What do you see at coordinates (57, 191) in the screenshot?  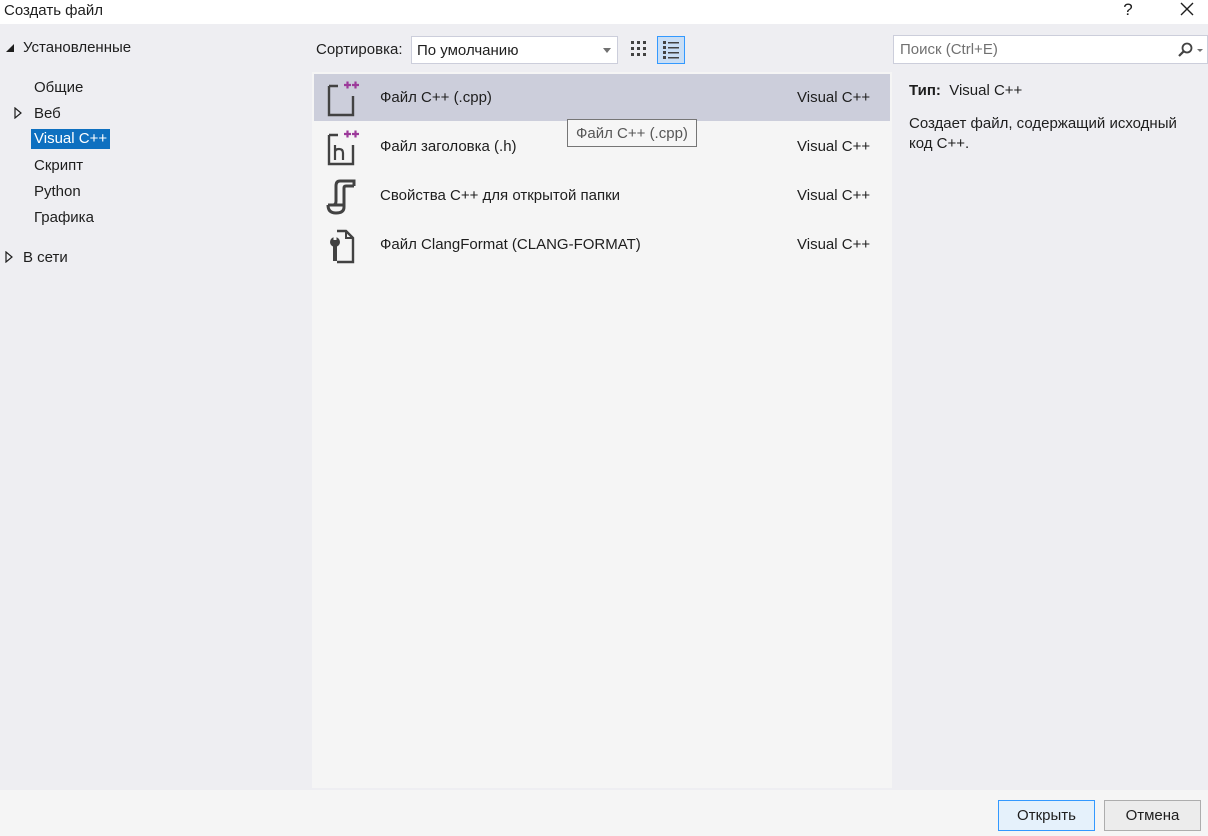 I see `tree-item-python: Python` at bounding box center [57, 191].